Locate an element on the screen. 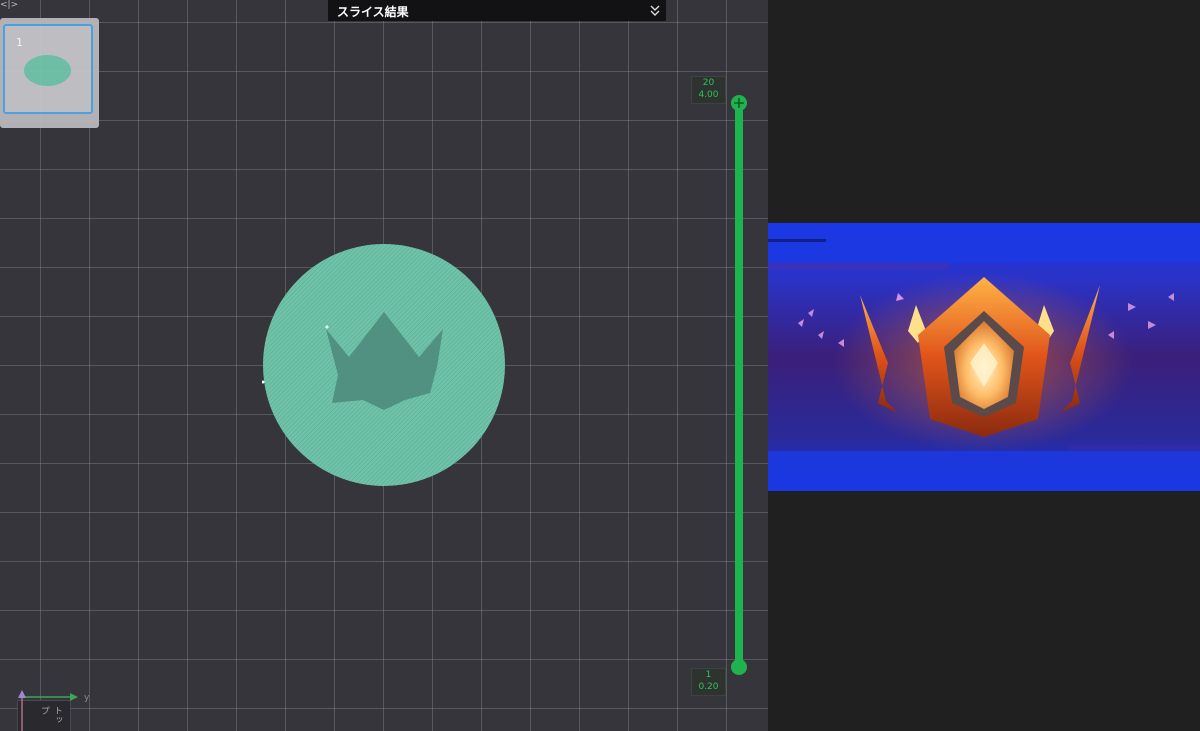  axis-gizmo-icon: y is located at coordinates (54, 710).